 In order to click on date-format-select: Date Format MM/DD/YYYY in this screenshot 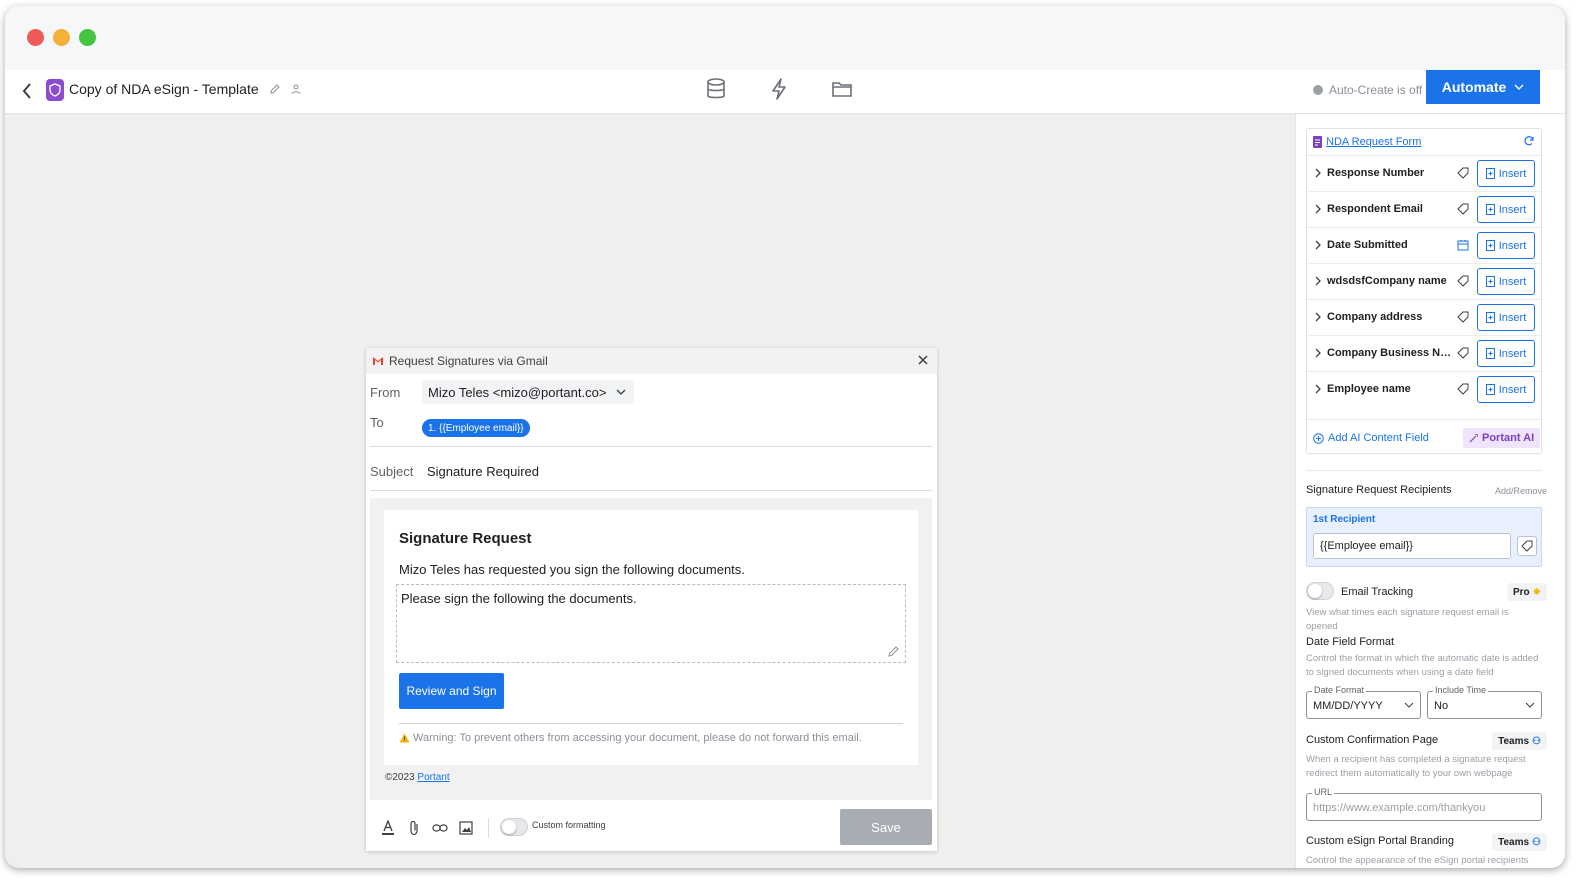, I will do `click(1363, 702)`.